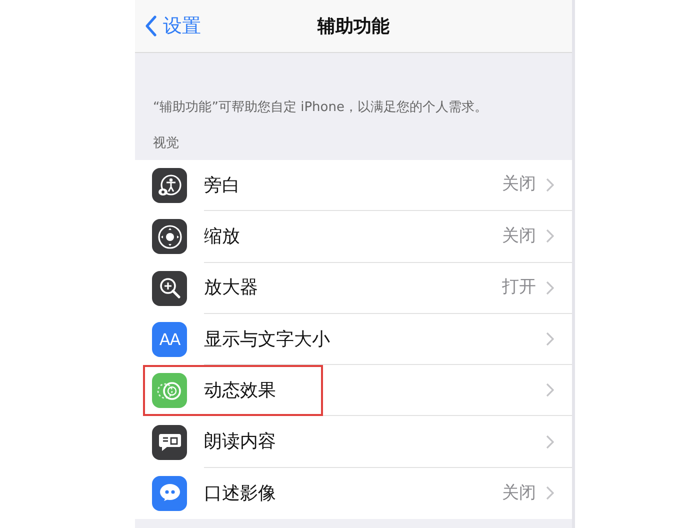  Describe the element at coordinates (171, 26) in the screenshot. I see `back-button: 设置` at that location.